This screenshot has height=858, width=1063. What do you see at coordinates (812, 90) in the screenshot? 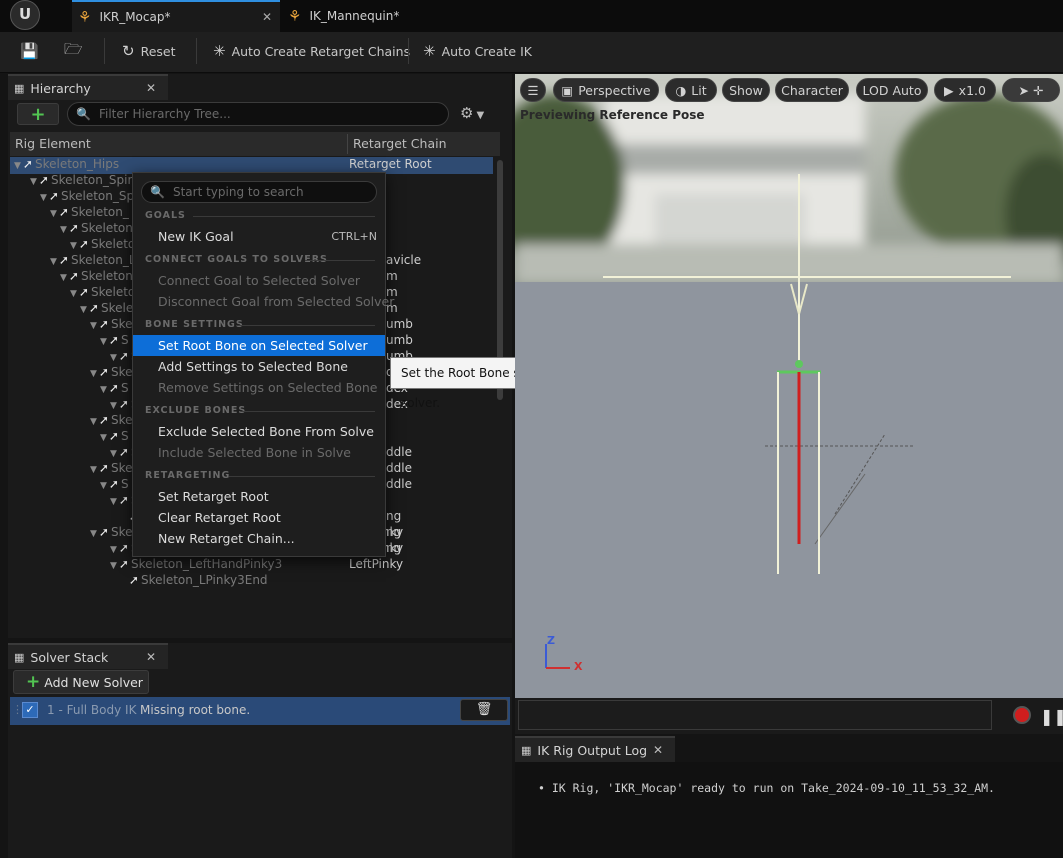
I see `character-button: Character` at bounding box center [812, 90].